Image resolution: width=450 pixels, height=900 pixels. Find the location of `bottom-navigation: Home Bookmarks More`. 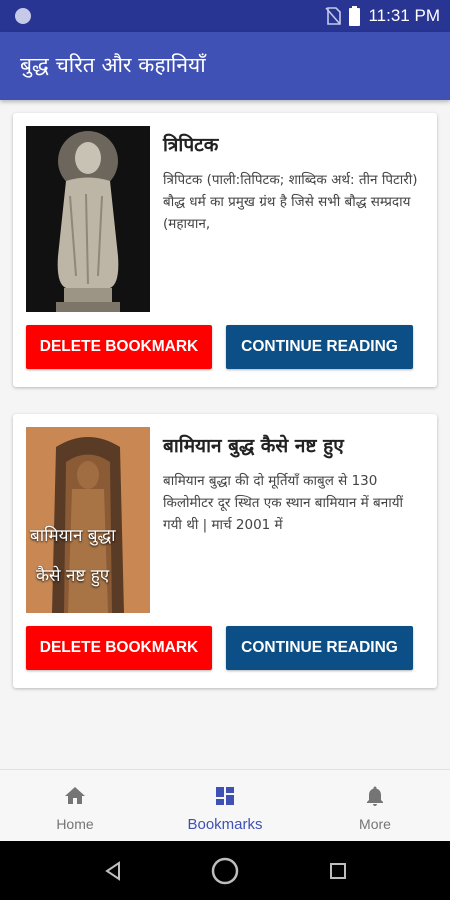

bottom-navigation: Home Bookmarks More is located at coordinates (225, 805).